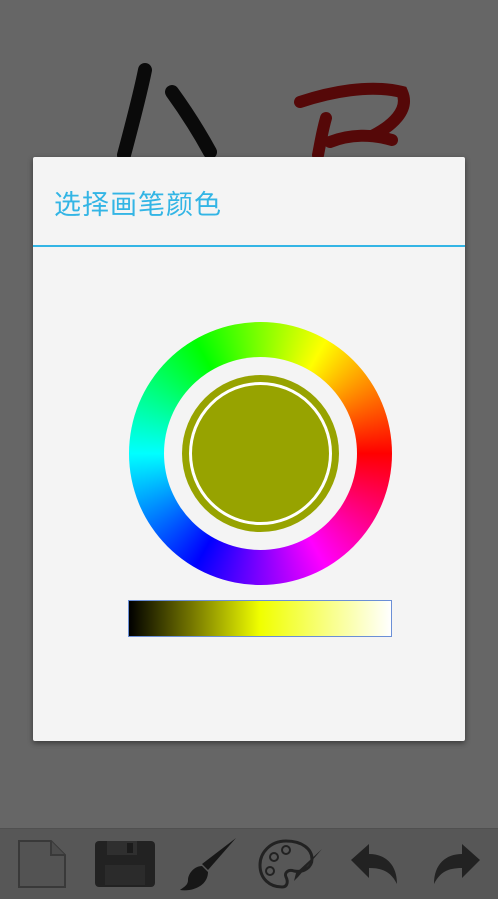 Image resolution: width=498 pixels, height=899 pixels. I want to click on title-divider, so click(249, 246).